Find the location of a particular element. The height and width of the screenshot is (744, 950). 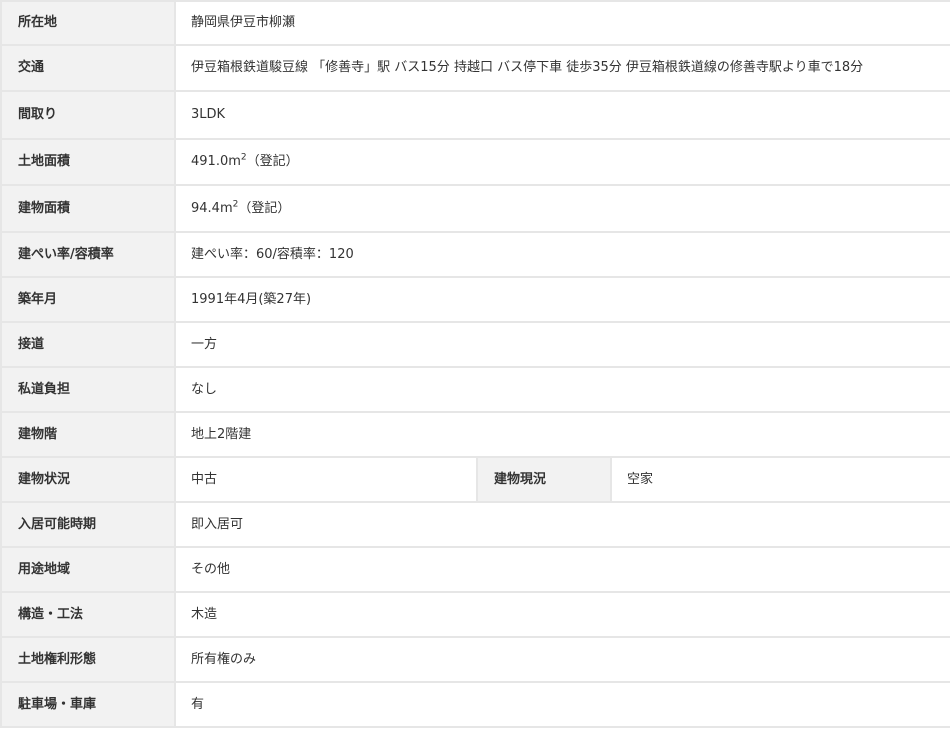

spec-row-road-access: 接道 一方 is located at coordinates (475, 344).